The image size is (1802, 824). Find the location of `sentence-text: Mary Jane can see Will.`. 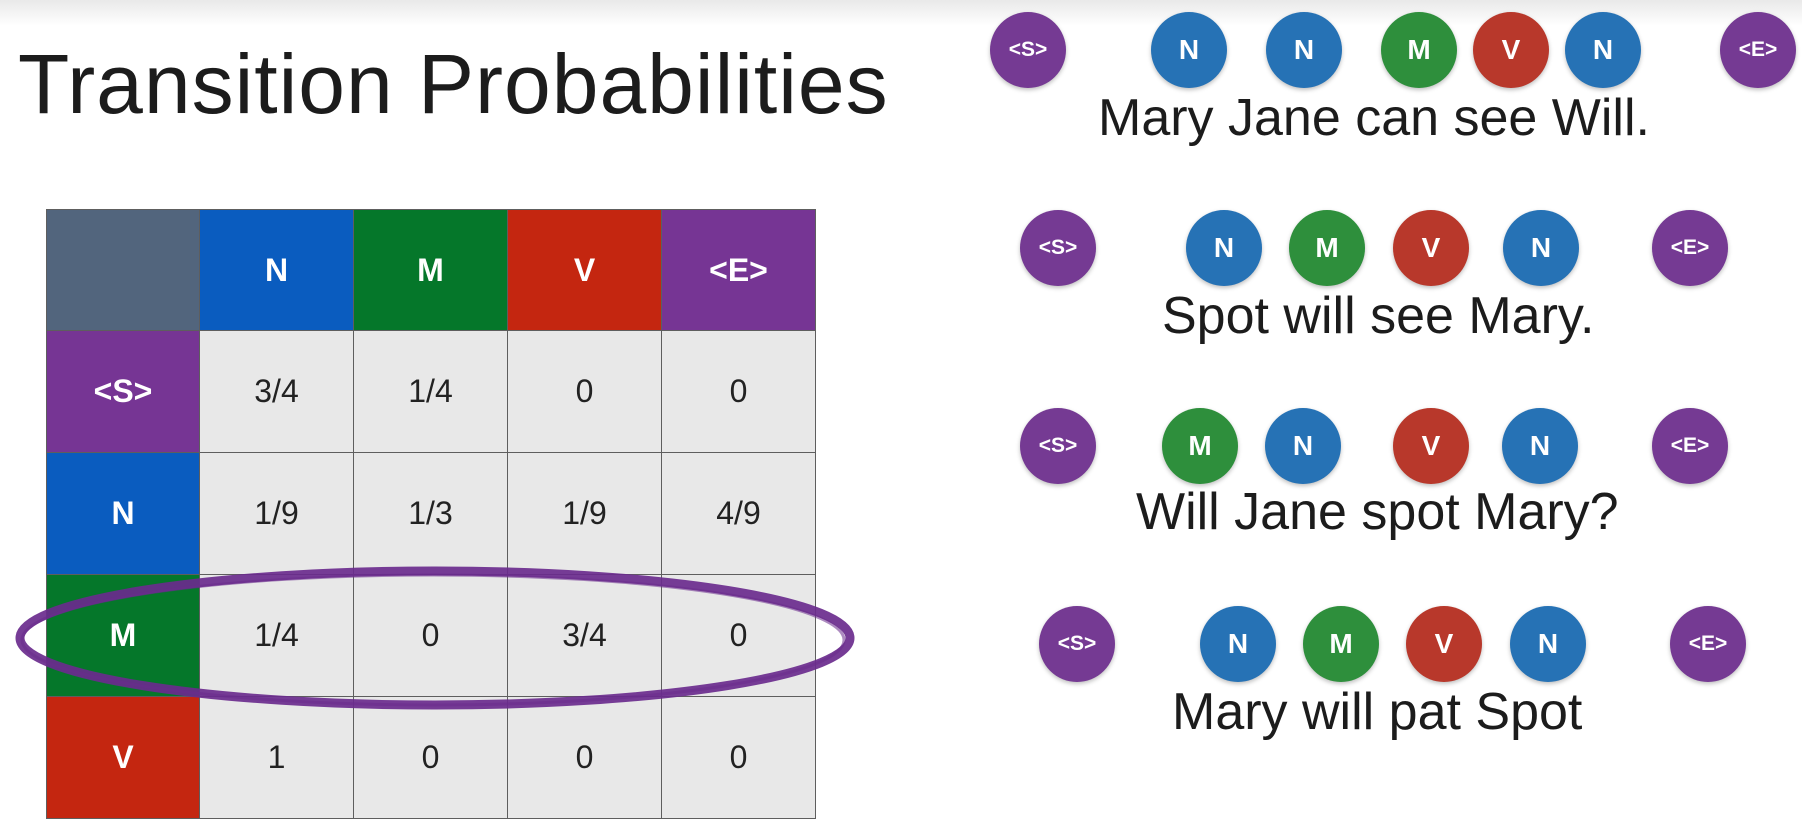

sentence-text: Mary Jane can see Will. is located at coordinates (1374, 118).